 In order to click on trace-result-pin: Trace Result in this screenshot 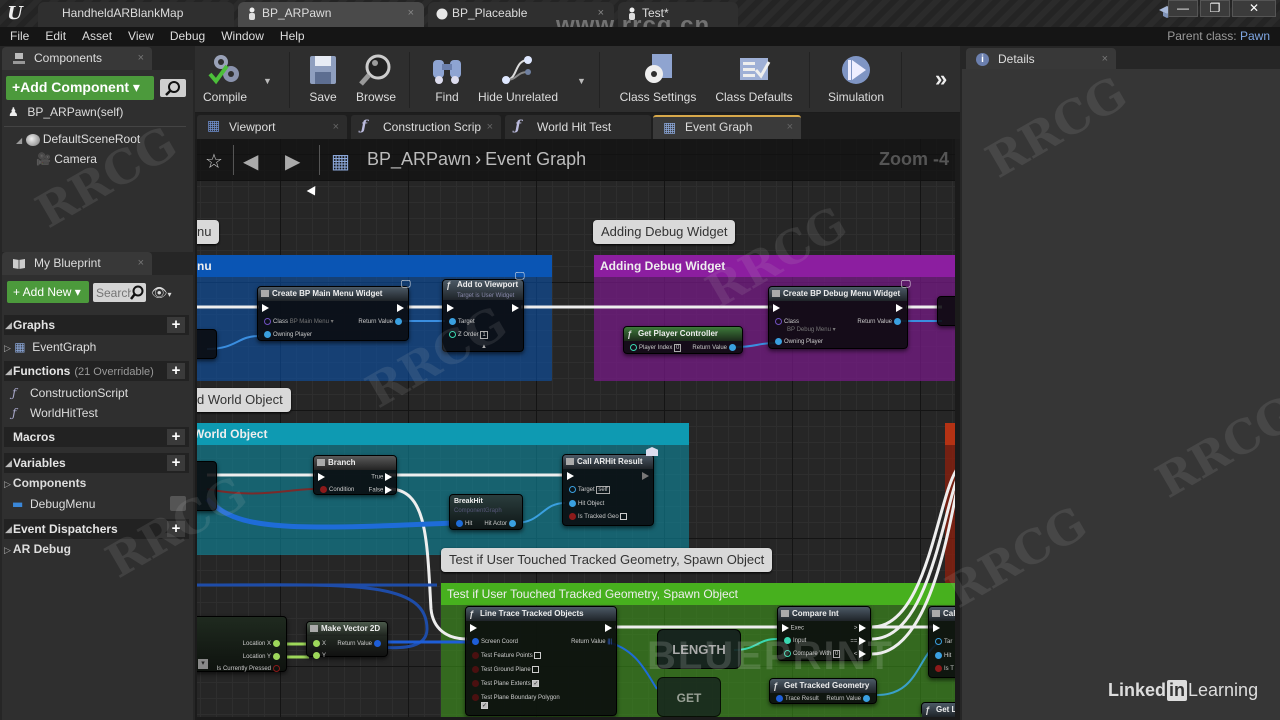, I will do `click(796, 699)`.